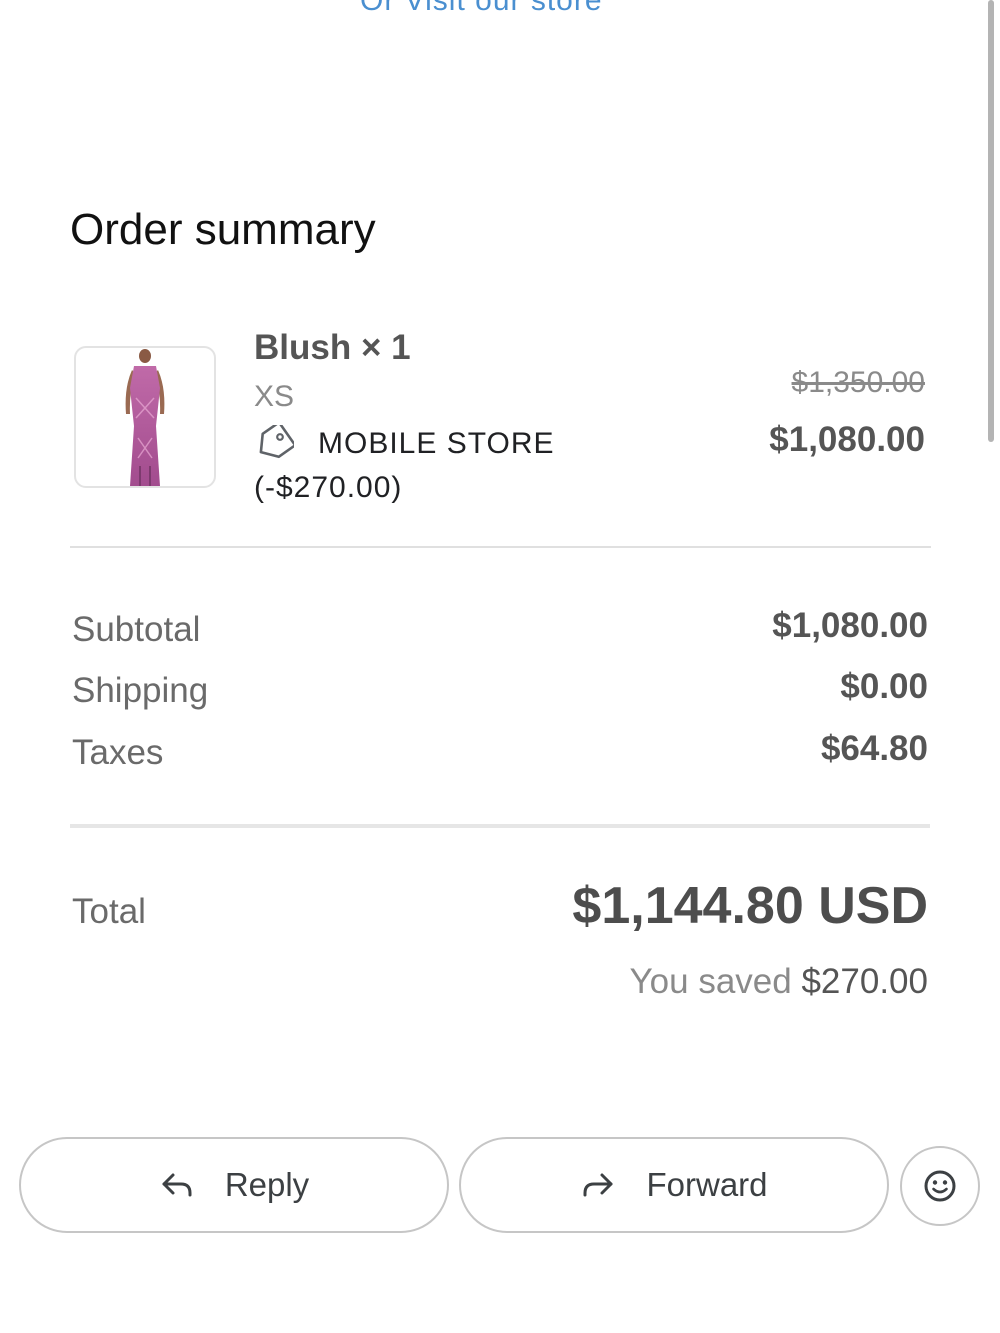  Describe the element at coordinates (109, 911) in the screenshot. I see `total-label: Total` at that location.